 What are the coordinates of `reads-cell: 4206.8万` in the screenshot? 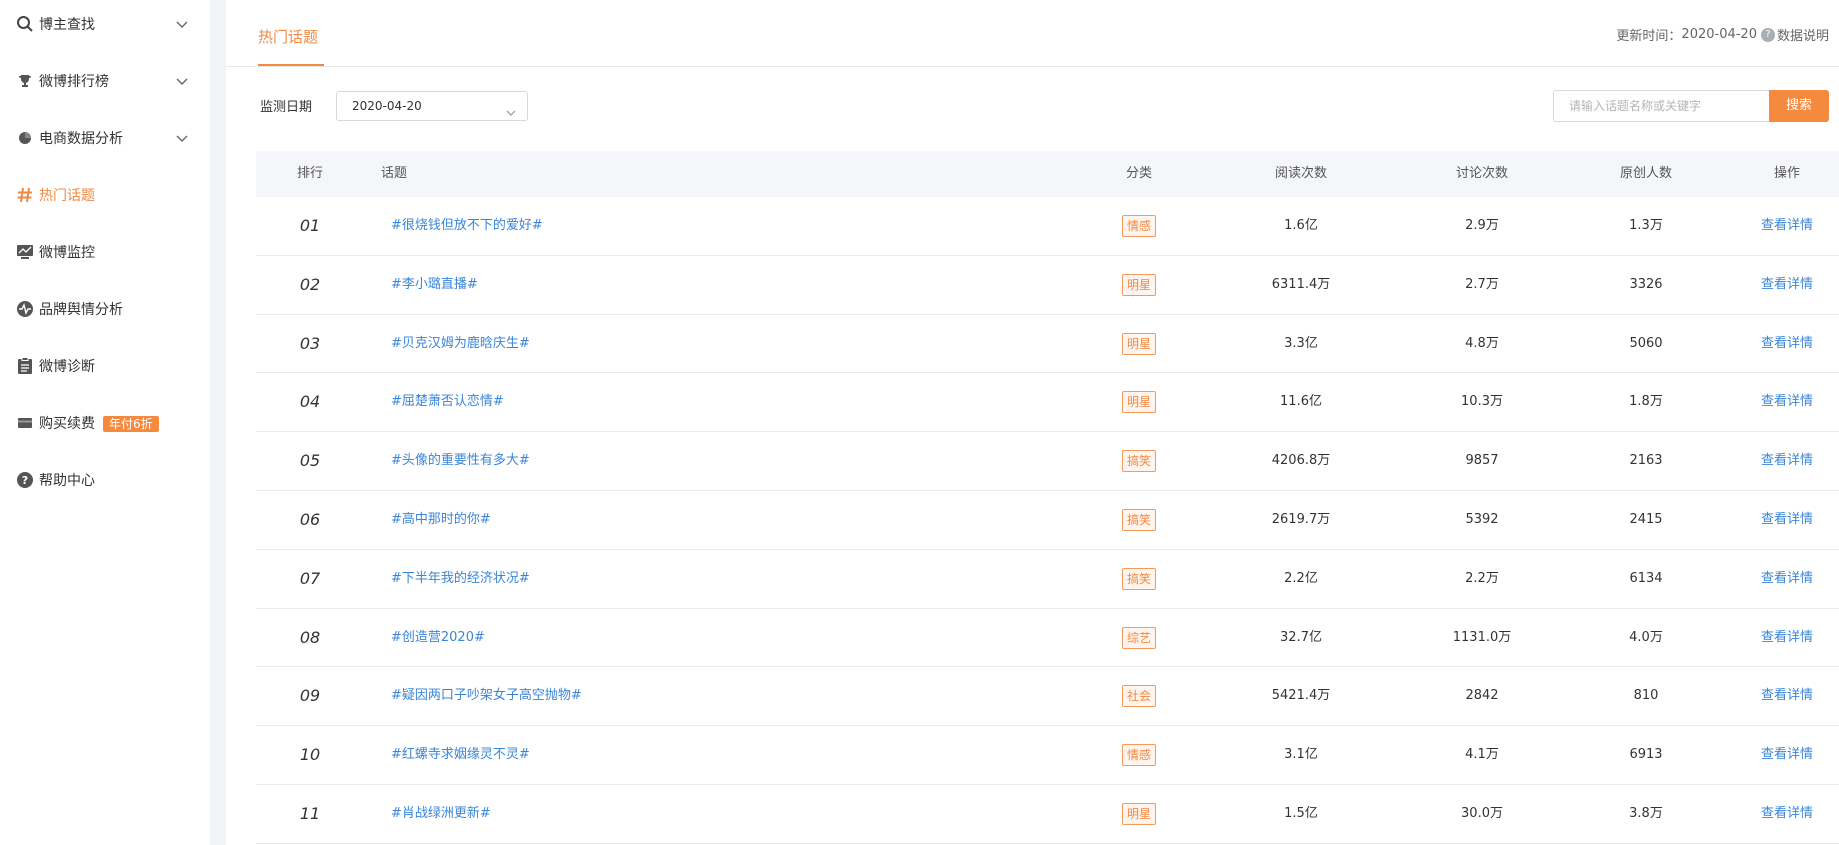 It's located at (1301, 461).